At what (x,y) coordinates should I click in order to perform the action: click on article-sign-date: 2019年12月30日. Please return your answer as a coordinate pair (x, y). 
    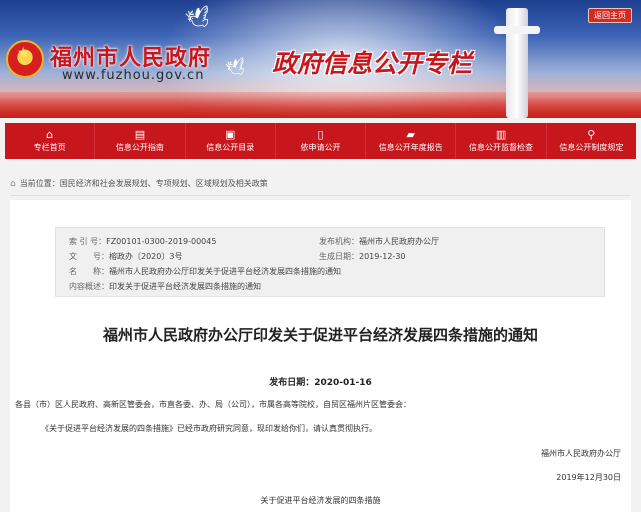
    Looking at the image, I should click on (588, 477).